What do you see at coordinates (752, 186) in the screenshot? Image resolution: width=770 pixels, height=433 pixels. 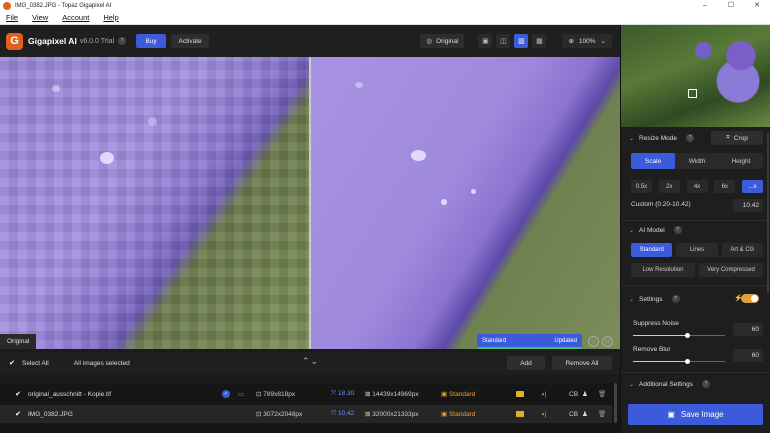 I see `scale-custom: ...x` at bounding box center [752, 186].